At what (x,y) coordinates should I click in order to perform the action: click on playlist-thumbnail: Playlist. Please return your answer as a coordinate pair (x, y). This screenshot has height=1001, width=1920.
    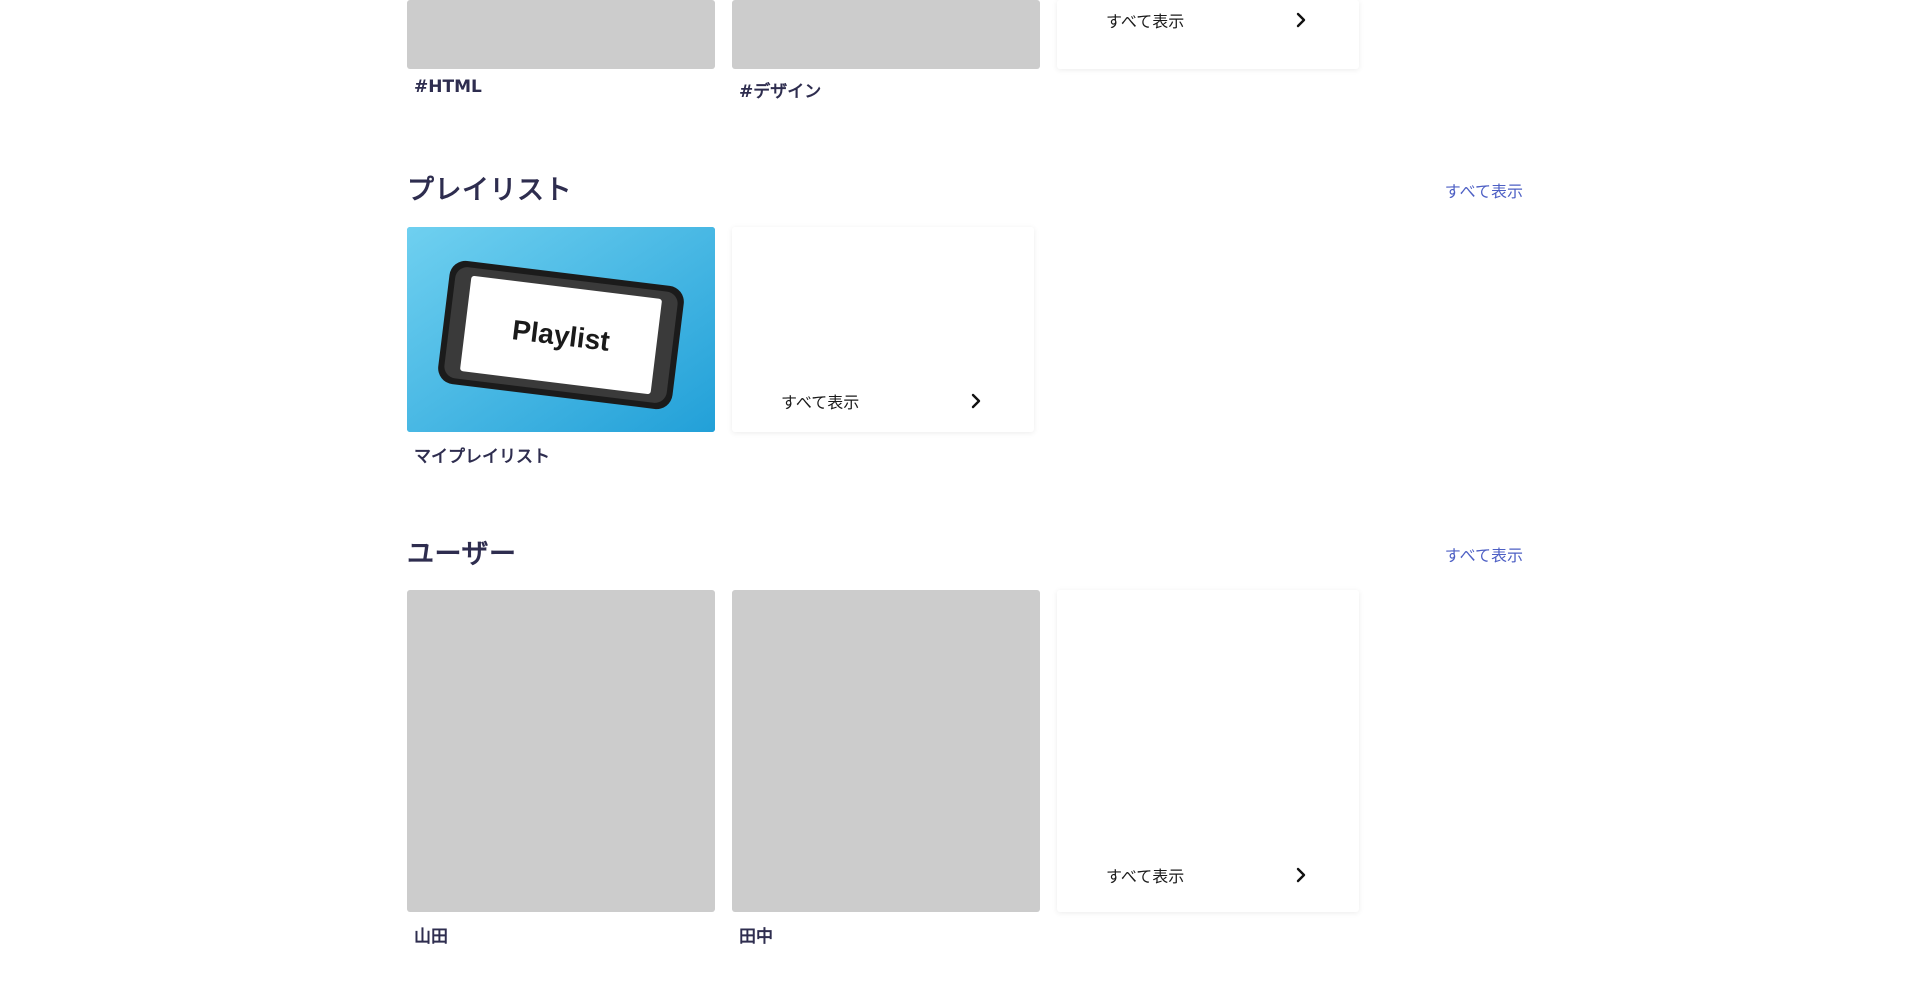
    Looking at the image, I should click on (561, 329).